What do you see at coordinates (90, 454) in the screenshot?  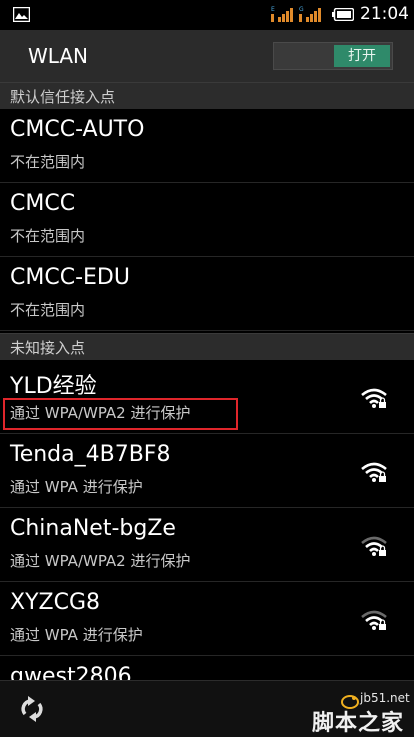 I see `network-name: Tenda_4B7BF8` at bounding box center [90, 454].